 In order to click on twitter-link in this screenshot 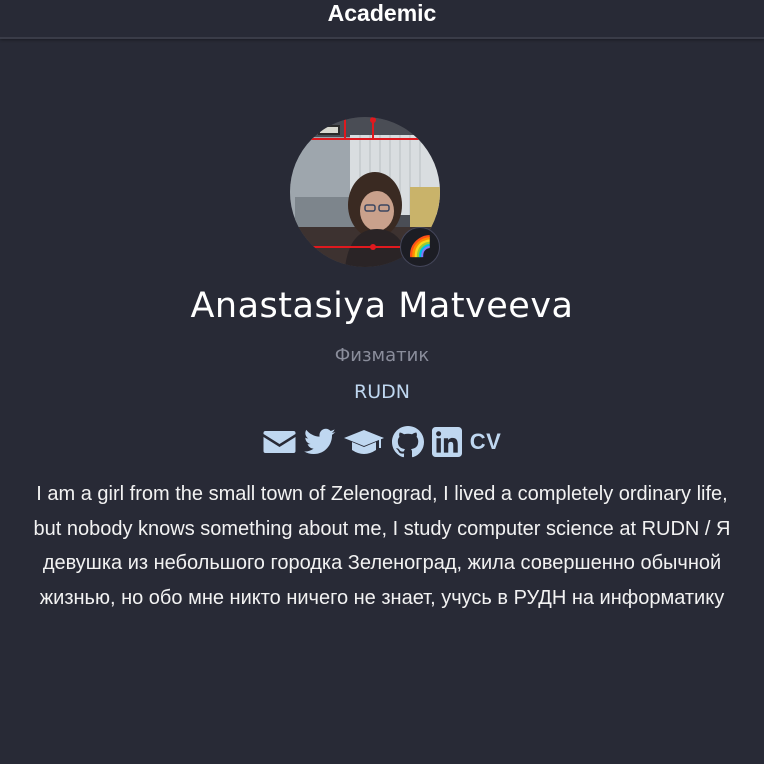, I will do `click(319, 442)`.